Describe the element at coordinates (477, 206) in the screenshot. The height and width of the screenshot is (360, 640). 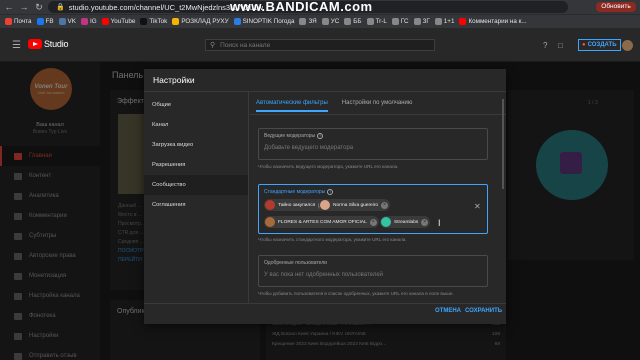
I see `clear-icon: ✕` at that location.